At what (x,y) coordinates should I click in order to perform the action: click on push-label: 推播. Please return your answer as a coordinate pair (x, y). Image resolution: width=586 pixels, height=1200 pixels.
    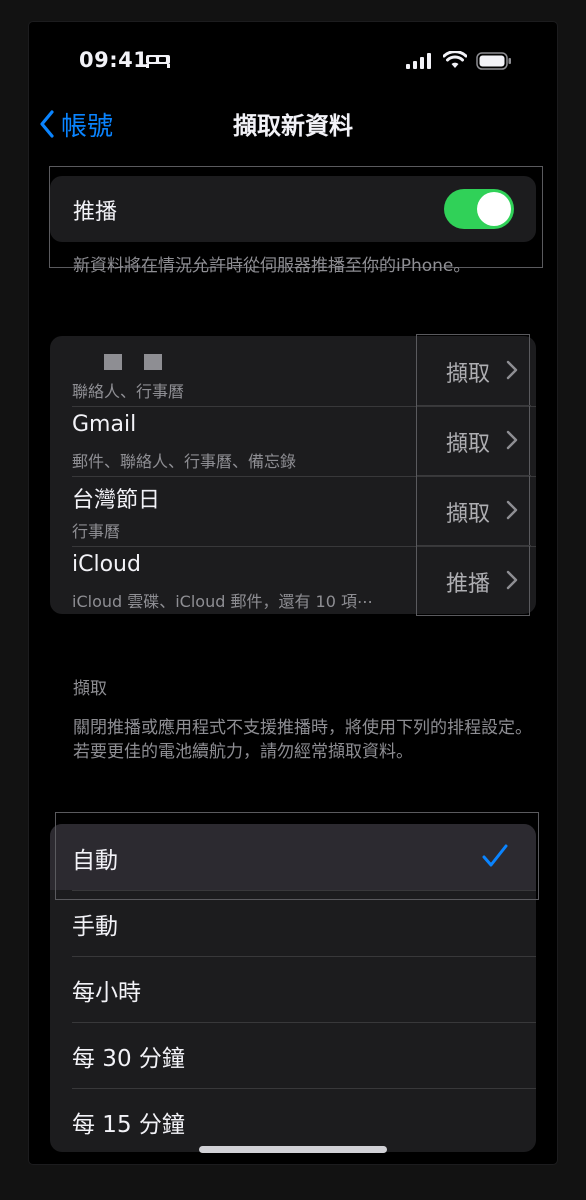
    Looking at the image, I should click on (95, 212).